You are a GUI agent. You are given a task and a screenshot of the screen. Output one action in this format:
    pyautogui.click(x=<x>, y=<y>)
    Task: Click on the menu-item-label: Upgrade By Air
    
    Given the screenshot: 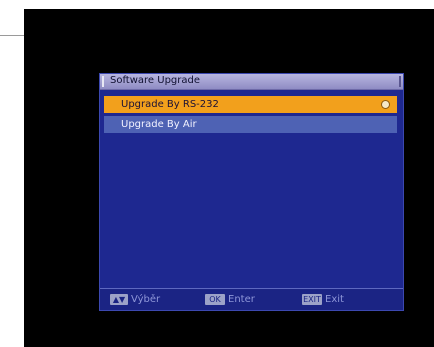 What is the action you would take?
    pyautogui.click(x=159, y=124)
    